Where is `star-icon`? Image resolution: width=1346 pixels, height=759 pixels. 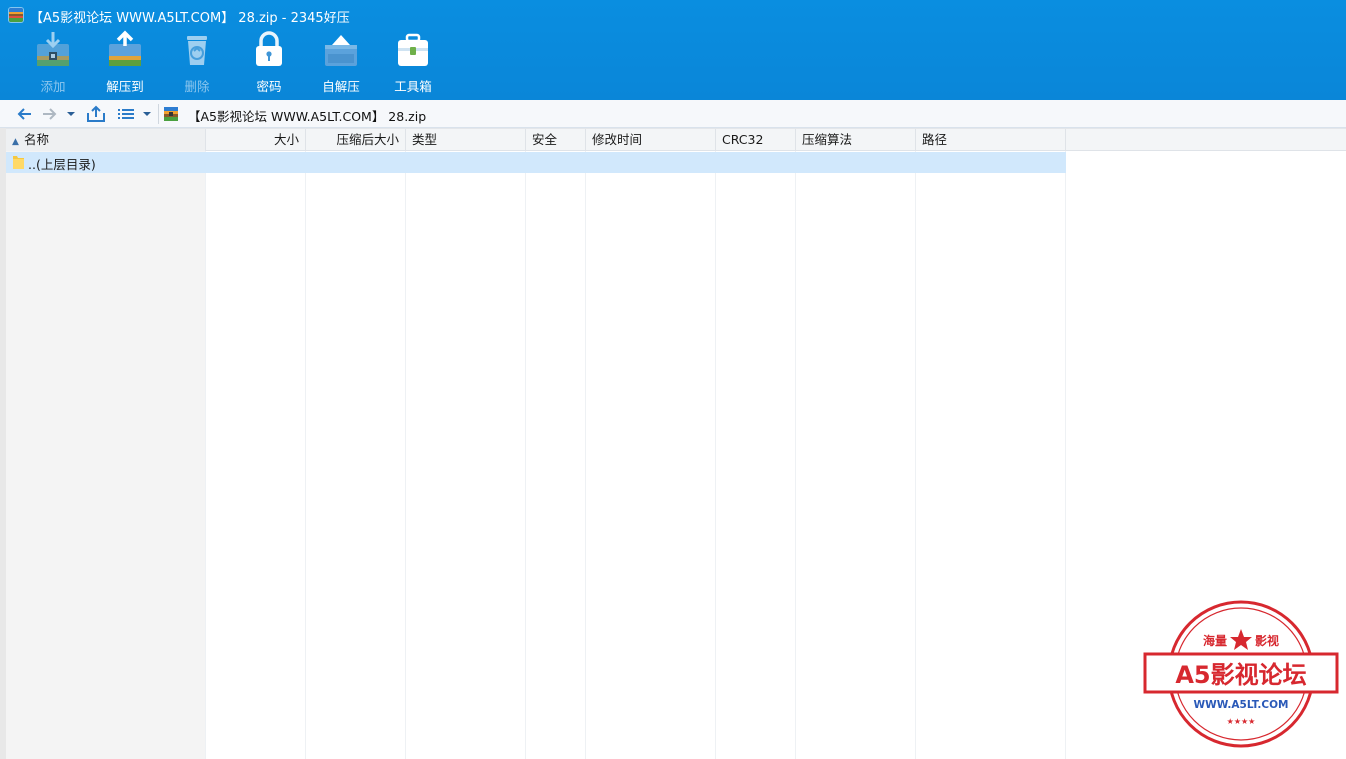 star-icon is located at coordinates (1241, 639).